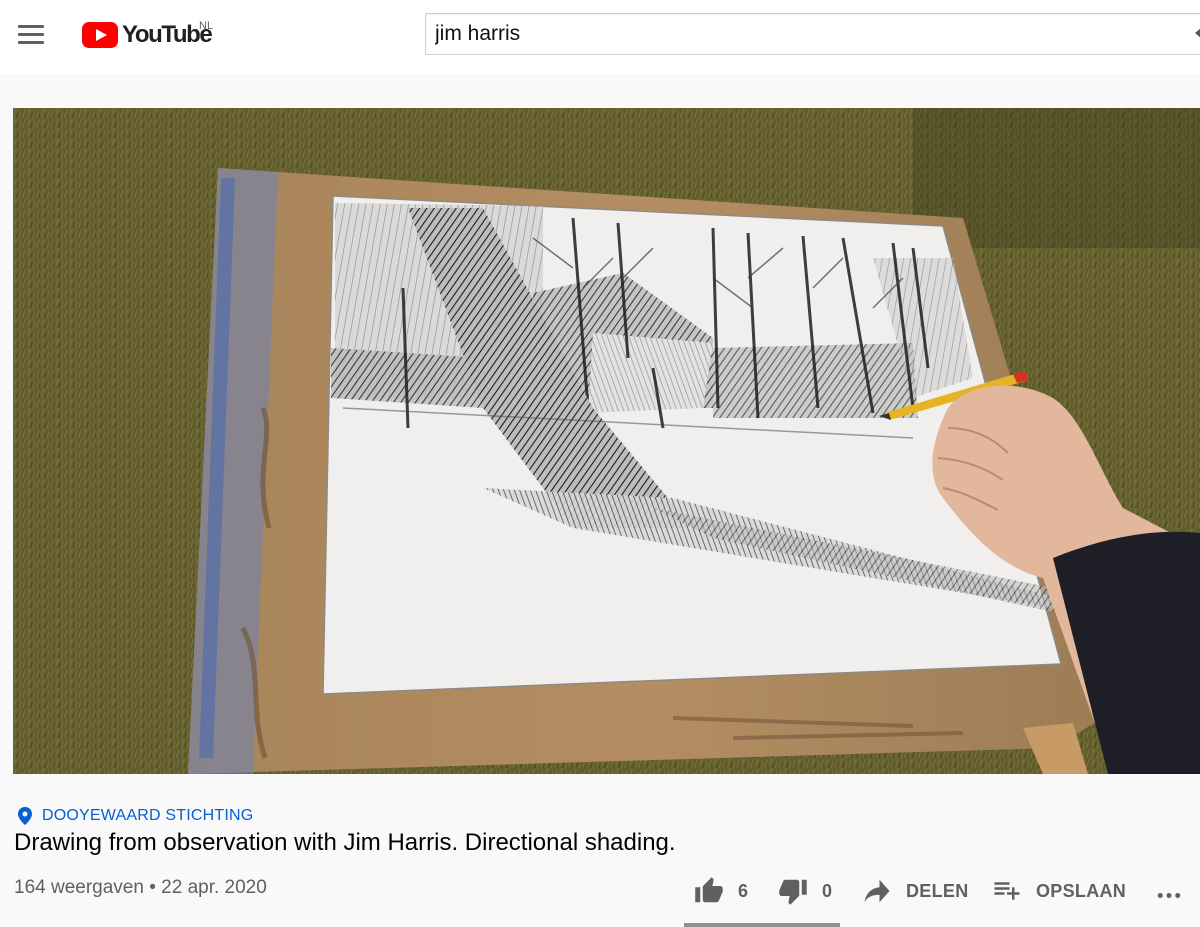 The height and width of the screenshot is (927, 1200). Describe the element at coordinates (743, 890) in the screenshot. I see `like-count: 6` at that location.